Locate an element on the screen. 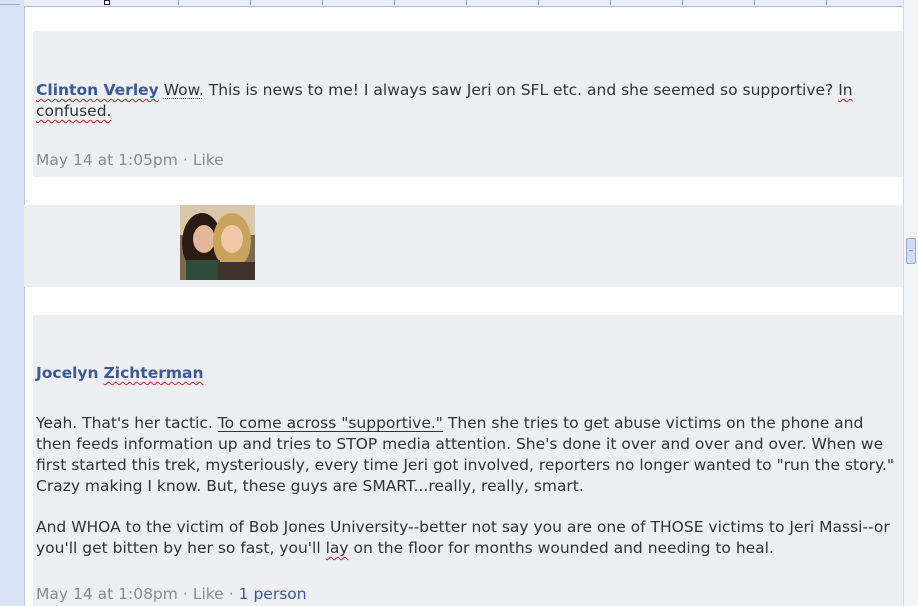  two-women-photo-icon is located at coordinates (217, 242).